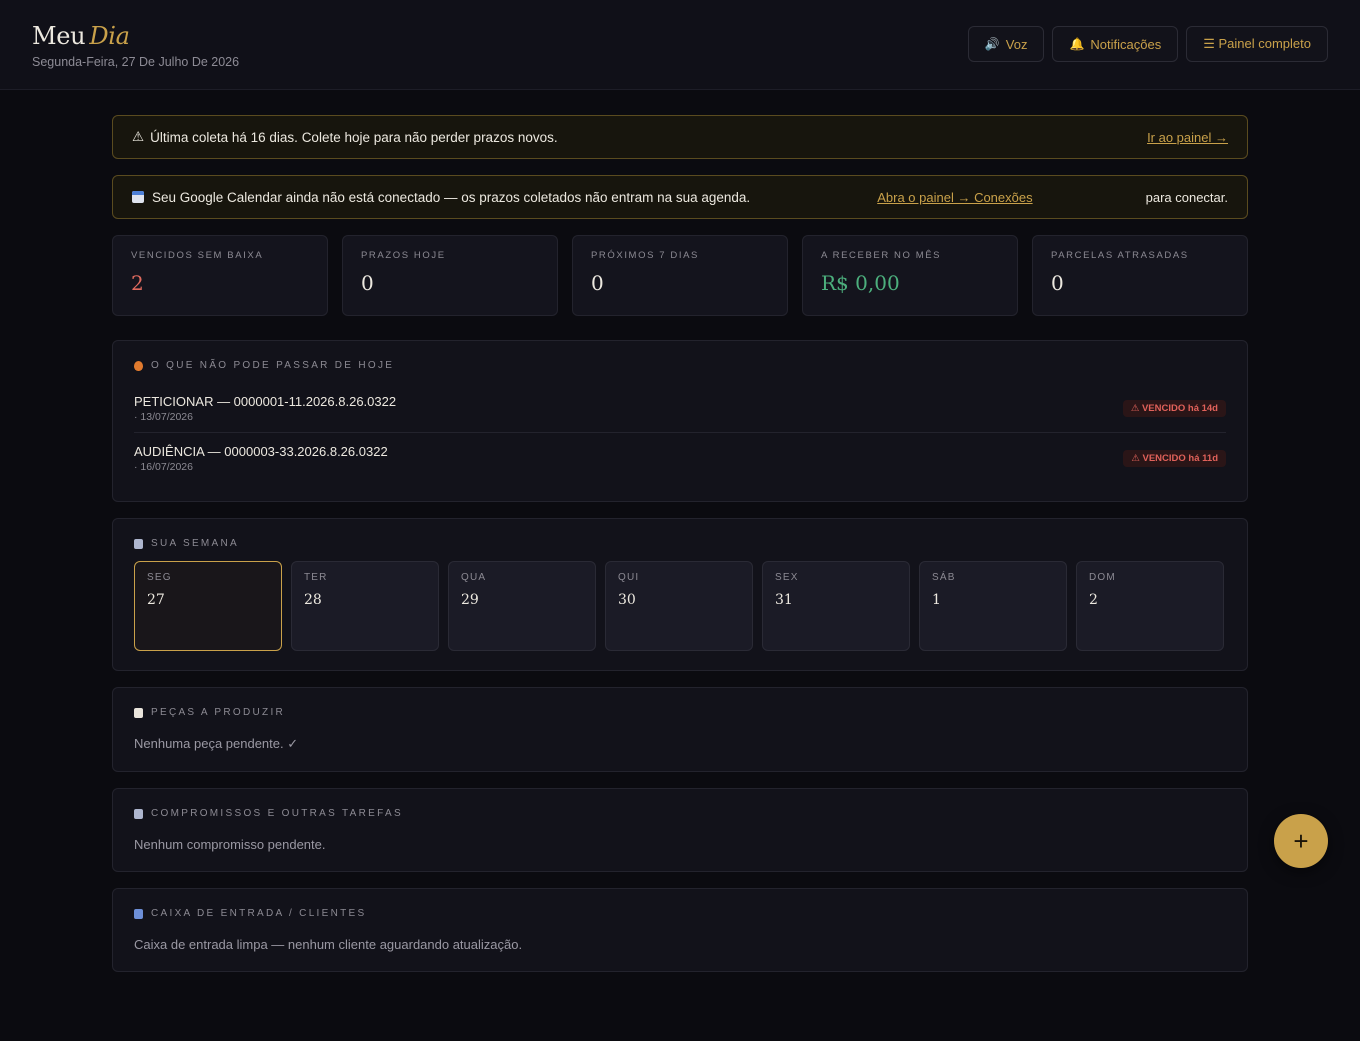  Describe the element at coordinates (784, 600) in the screenshot. I see `day-number: 31` at that location.